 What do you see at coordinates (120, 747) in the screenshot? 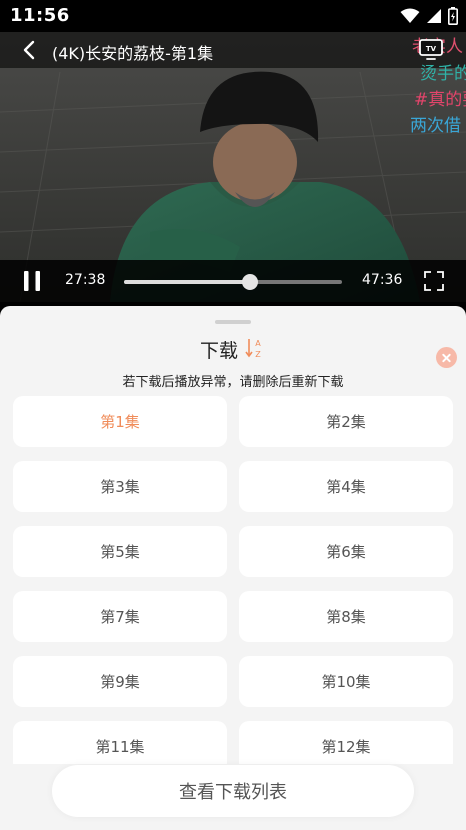
I see `episode-label: 第11集` at bounding box center [120, 747].